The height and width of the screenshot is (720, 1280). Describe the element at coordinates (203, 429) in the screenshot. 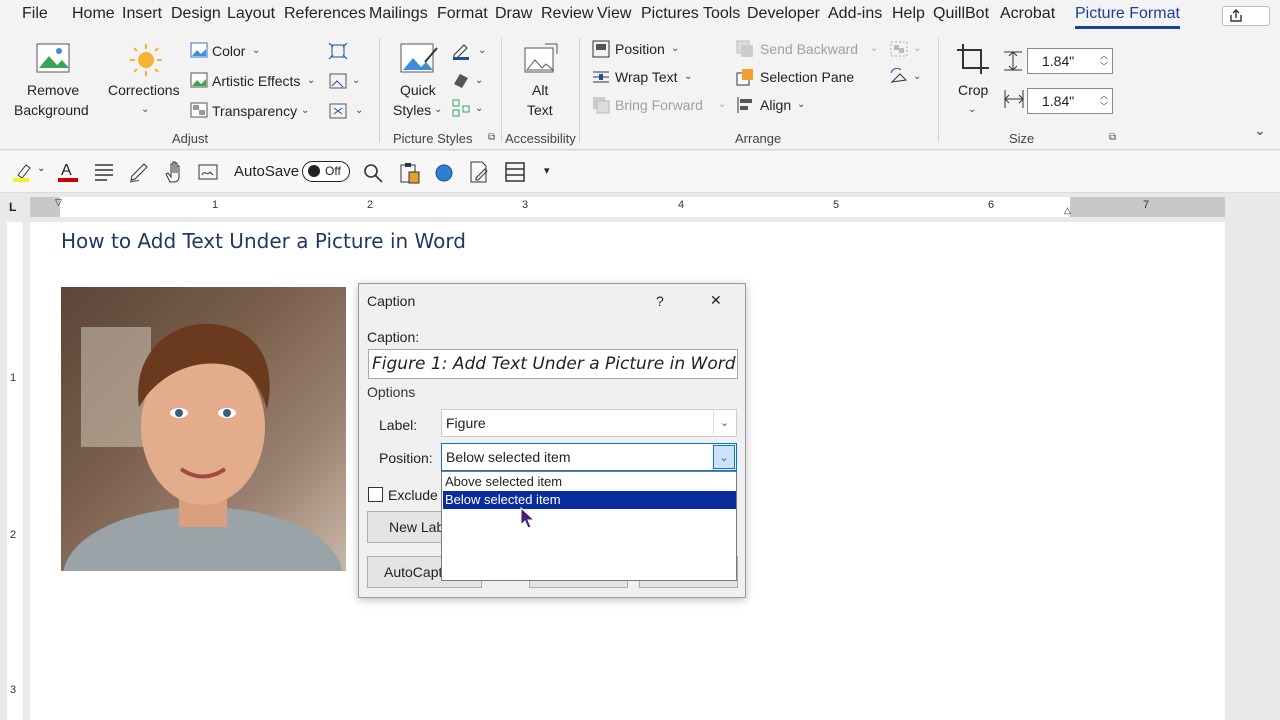

I see `portrait-image` at that location.